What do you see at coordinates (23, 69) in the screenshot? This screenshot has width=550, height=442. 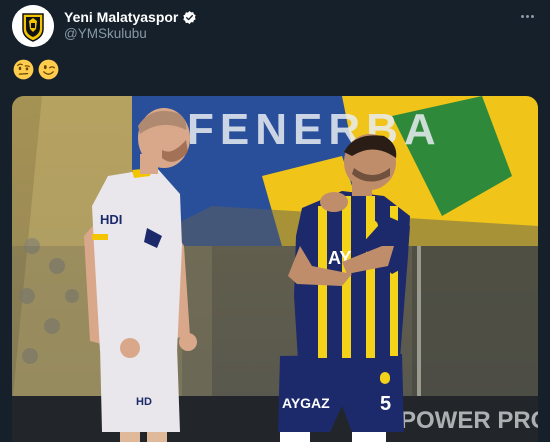 I see `face-with-raised-eyebrow-emoji` at bounding box center [23, 69].